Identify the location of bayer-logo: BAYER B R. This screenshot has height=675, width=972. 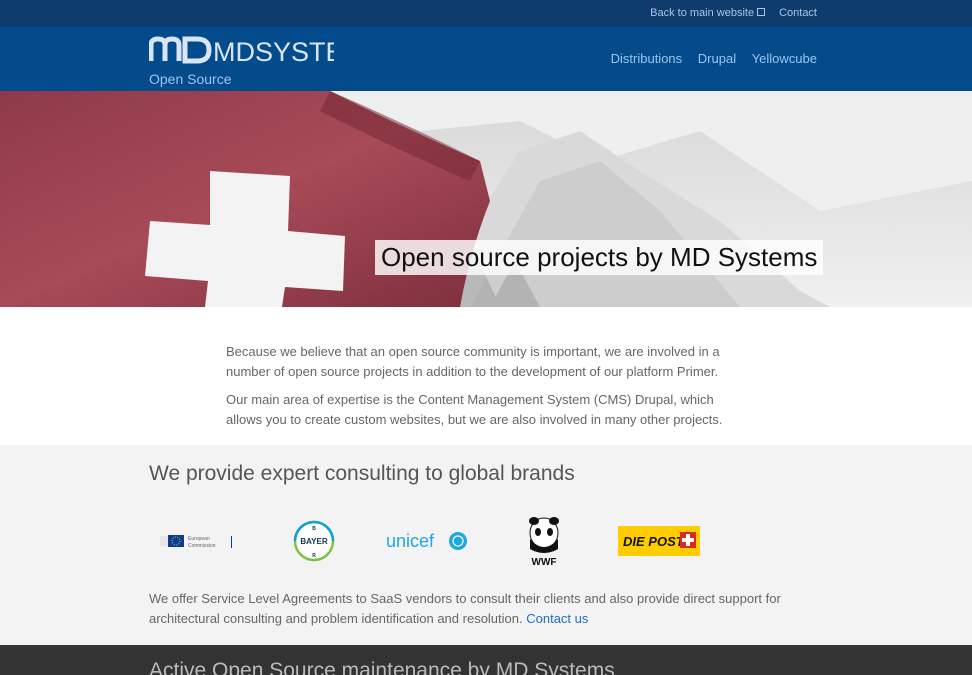
(314, 541).